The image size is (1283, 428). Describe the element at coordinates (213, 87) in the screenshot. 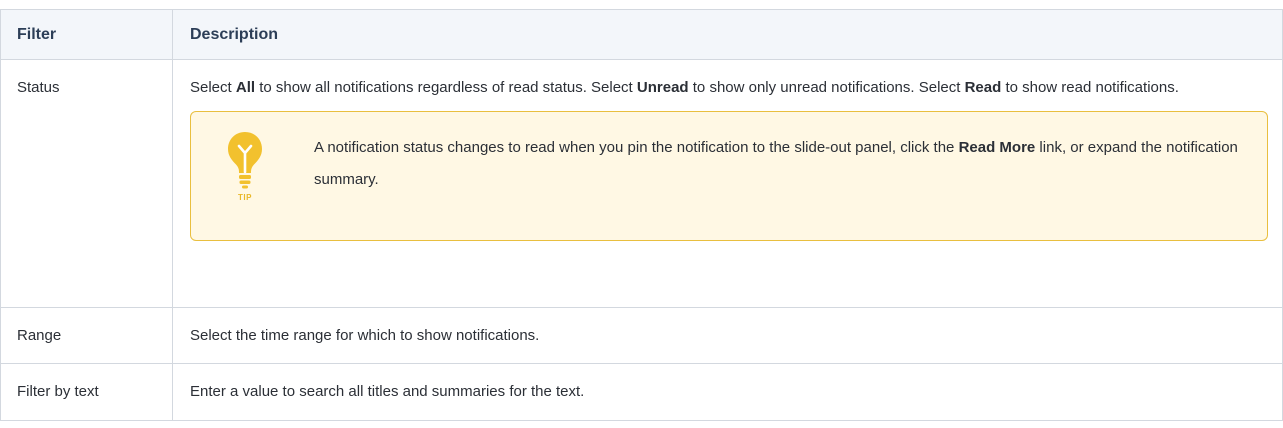

I see `text-segment: Select` at that location.